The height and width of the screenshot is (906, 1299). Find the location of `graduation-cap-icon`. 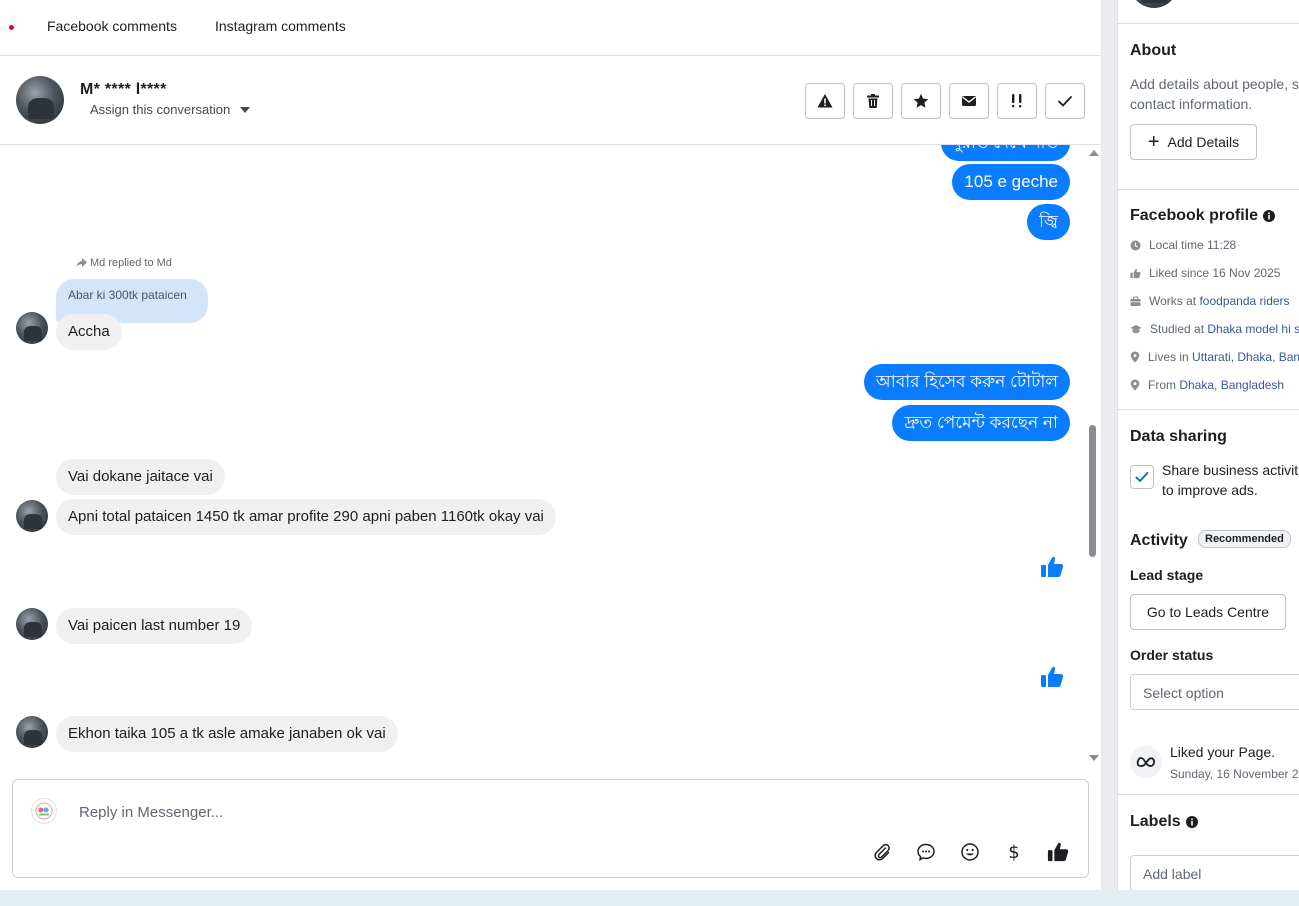

graduation-cap-icon is located at coordinates (1136, 328).